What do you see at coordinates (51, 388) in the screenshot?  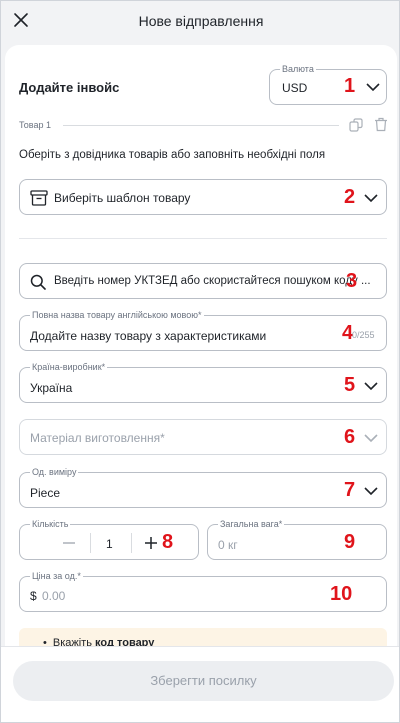 I see `country-value: Україна` at bounding box center [51, 388].